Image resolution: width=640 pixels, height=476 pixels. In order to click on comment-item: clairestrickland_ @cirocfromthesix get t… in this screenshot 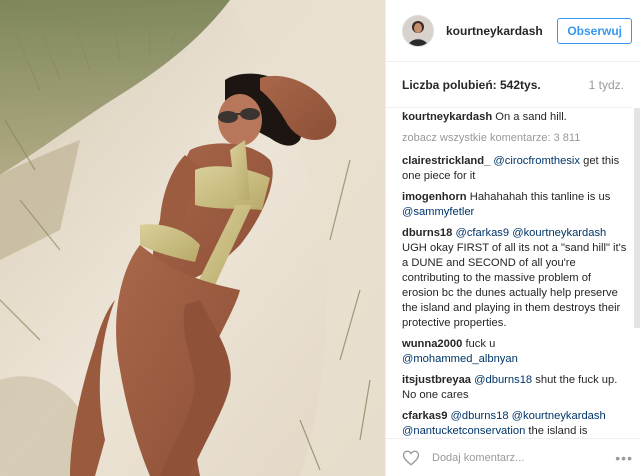, I will do `click(516, 169)`.